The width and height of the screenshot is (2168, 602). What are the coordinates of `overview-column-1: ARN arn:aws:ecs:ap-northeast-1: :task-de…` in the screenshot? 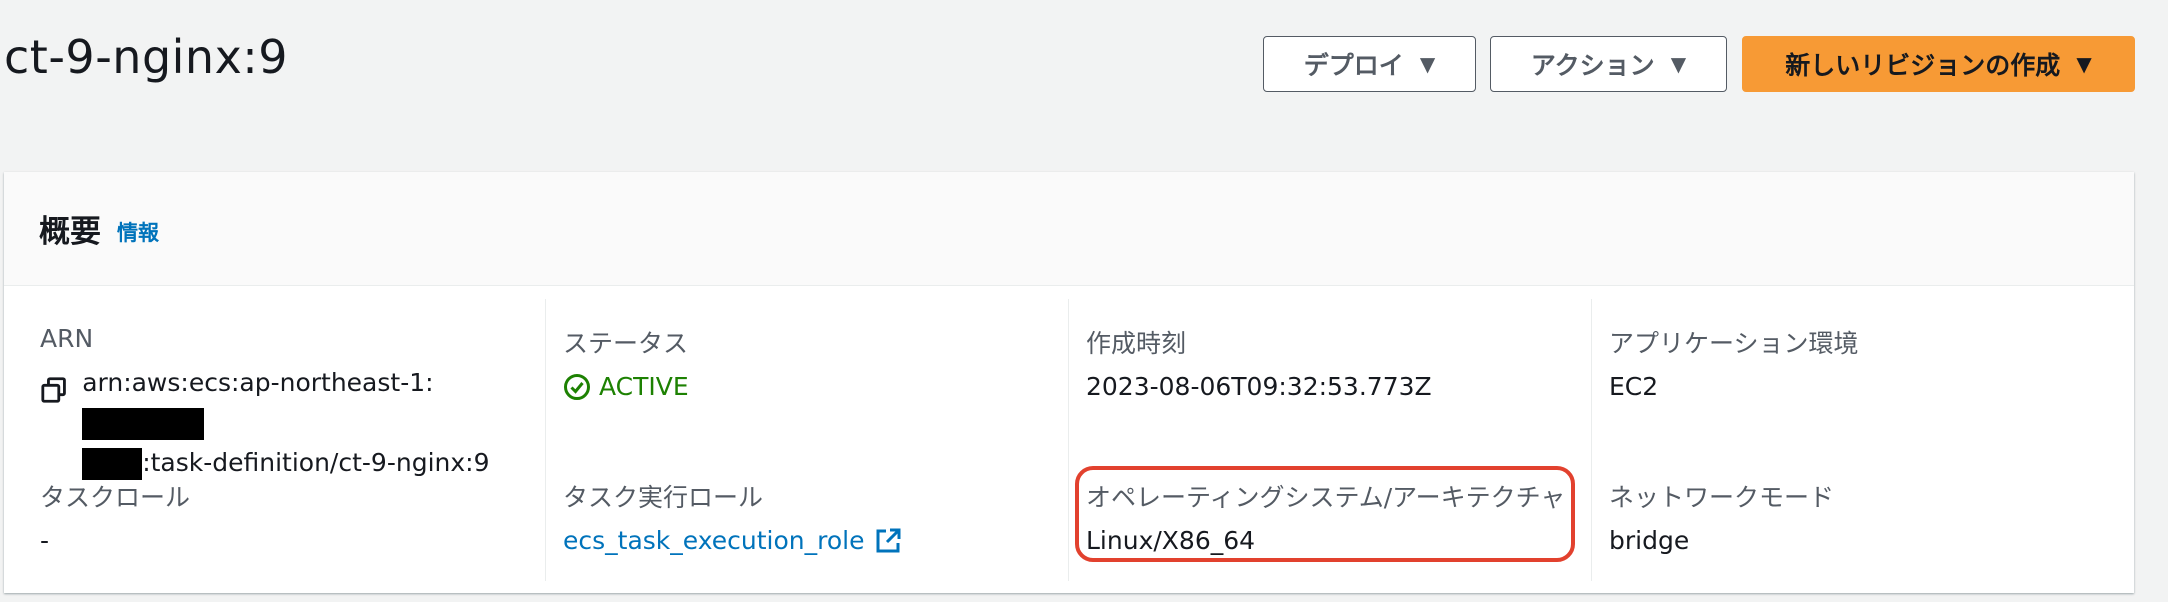 It's located at (265, 440).